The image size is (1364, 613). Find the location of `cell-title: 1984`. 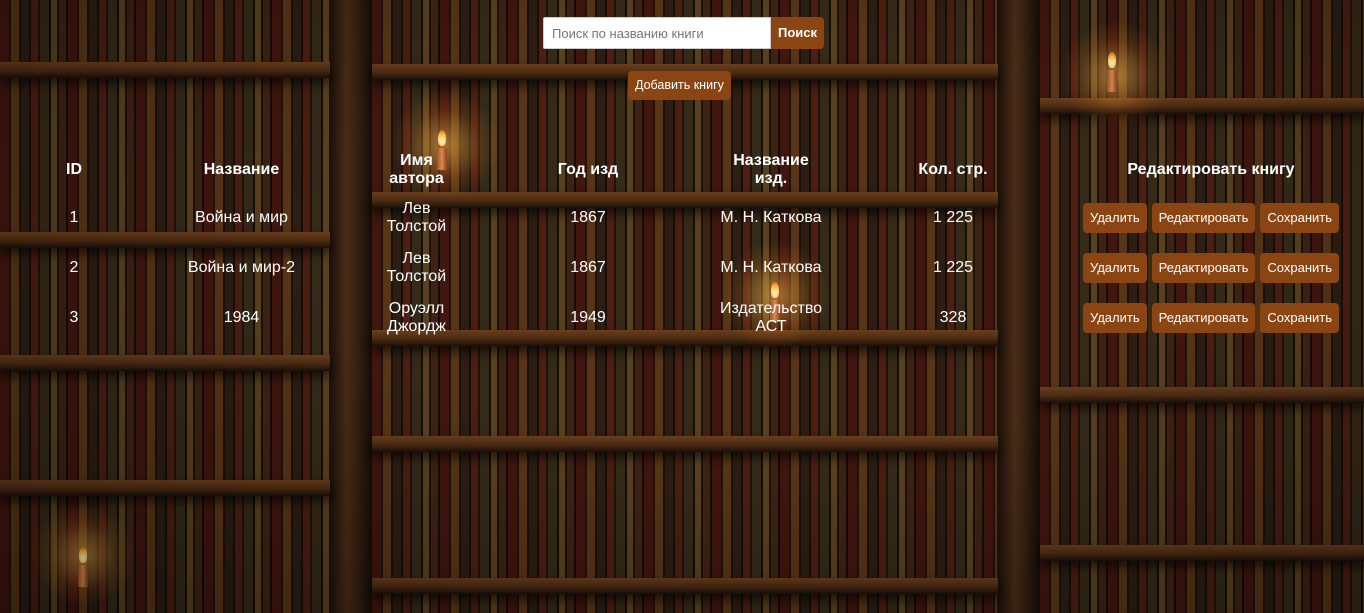

cell-title: 1984 is located at coordinates (241, 317).